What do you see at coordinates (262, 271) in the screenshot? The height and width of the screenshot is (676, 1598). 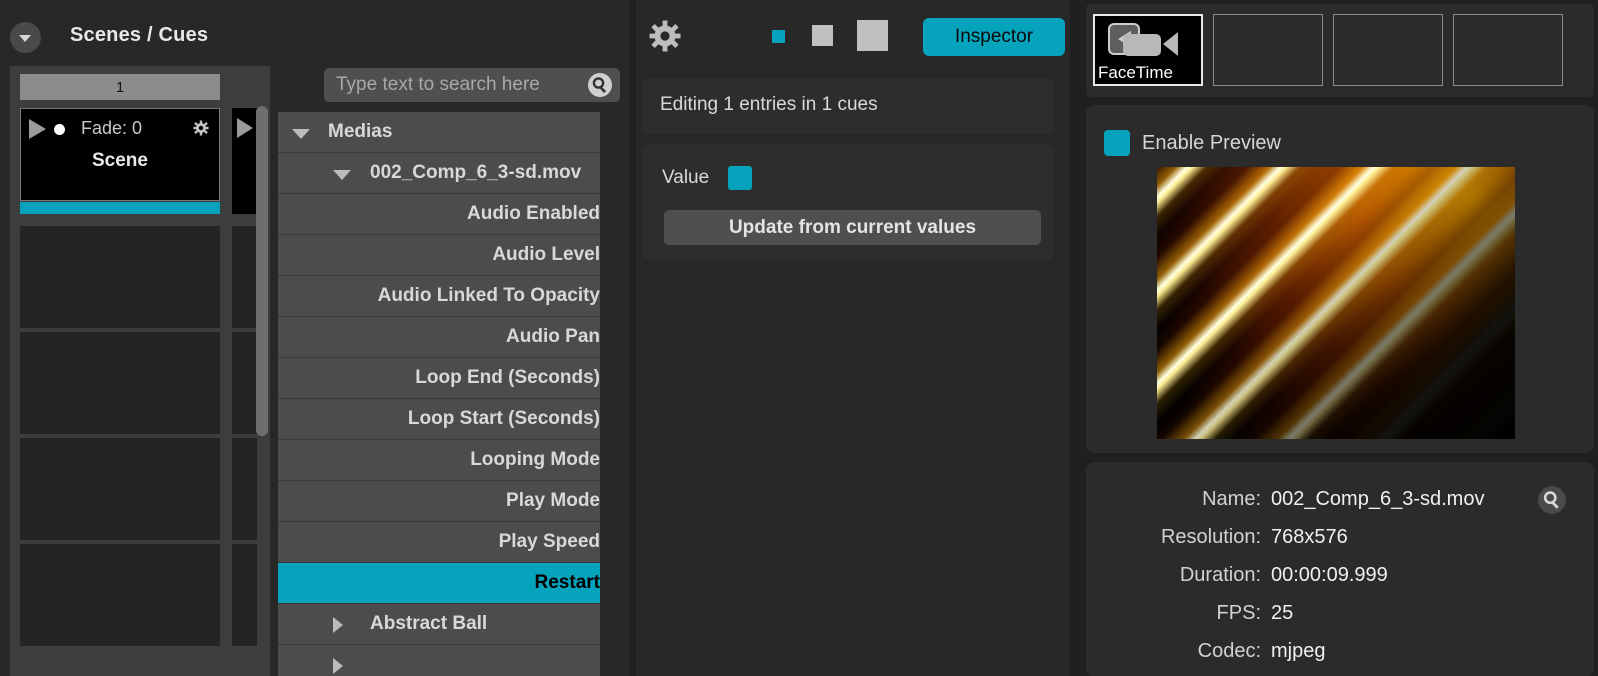 I see `scenes-vertical-scrollbar` at bounding box center [262, 271].